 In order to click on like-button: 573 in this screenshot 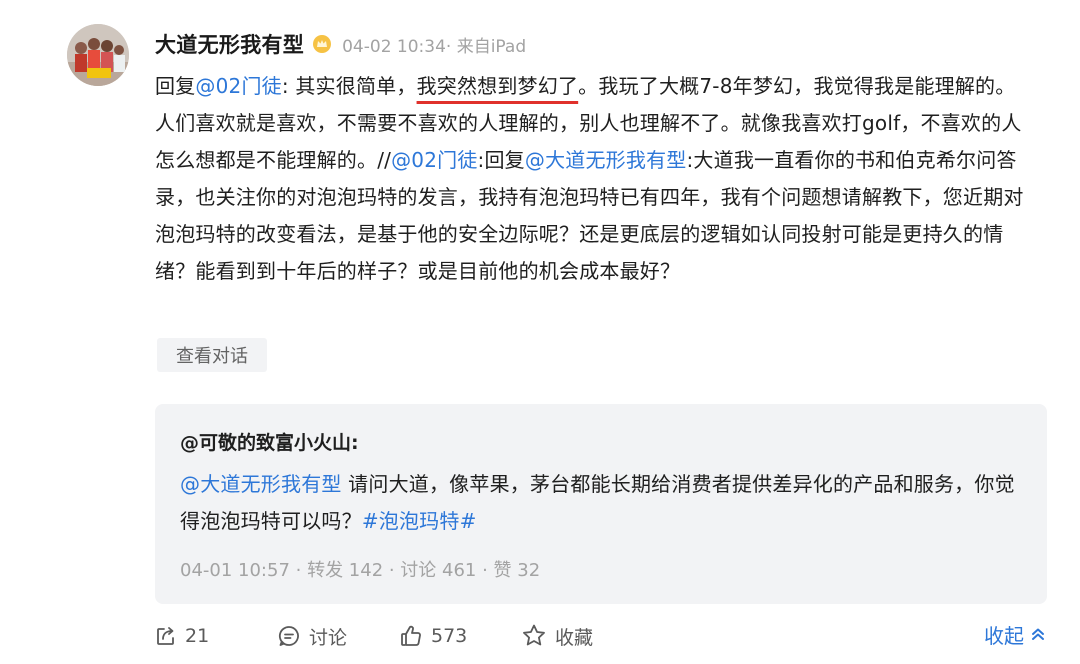, I will do `click(460, 636)`.